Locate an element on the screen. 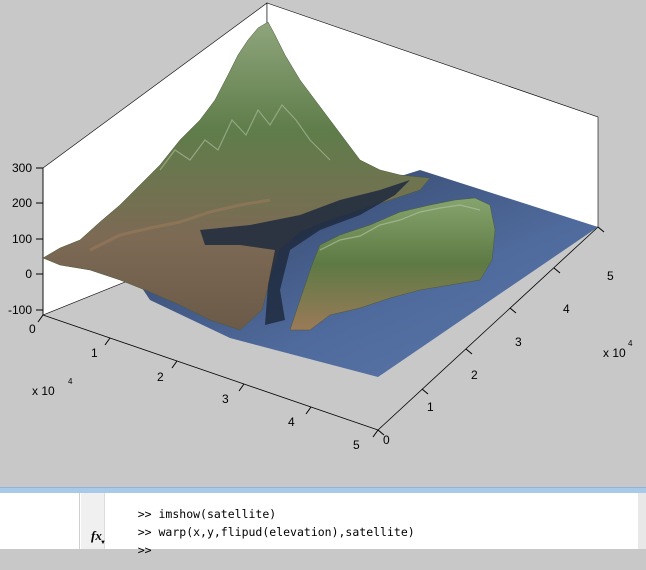 The image size is (646, 570). y-tick-label: 2 is located at coordinates (474, 375).